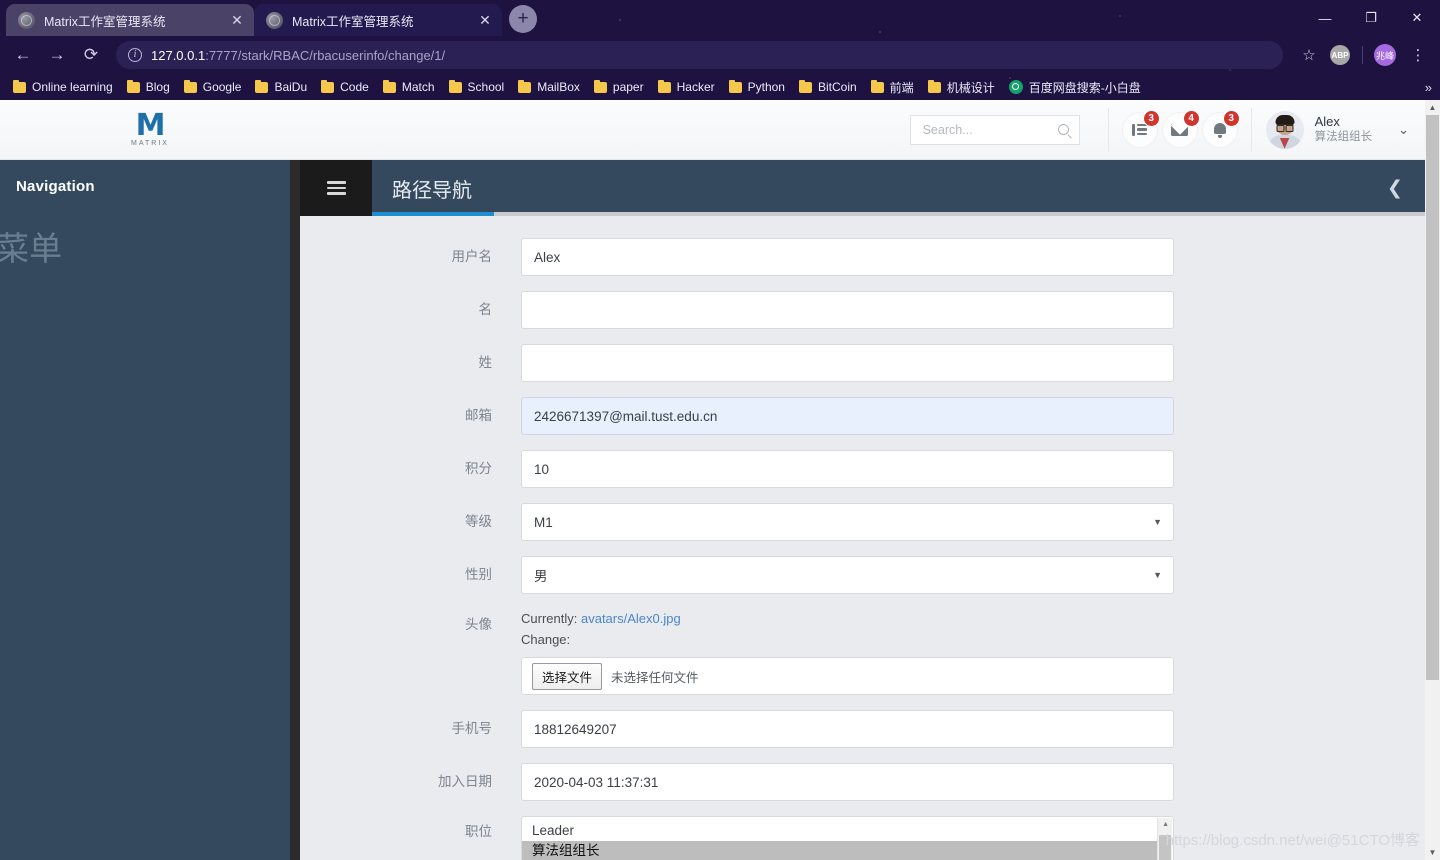 This screenshot has height=860, width=1440. I want to click on bell-icon, so click(1219, 130).